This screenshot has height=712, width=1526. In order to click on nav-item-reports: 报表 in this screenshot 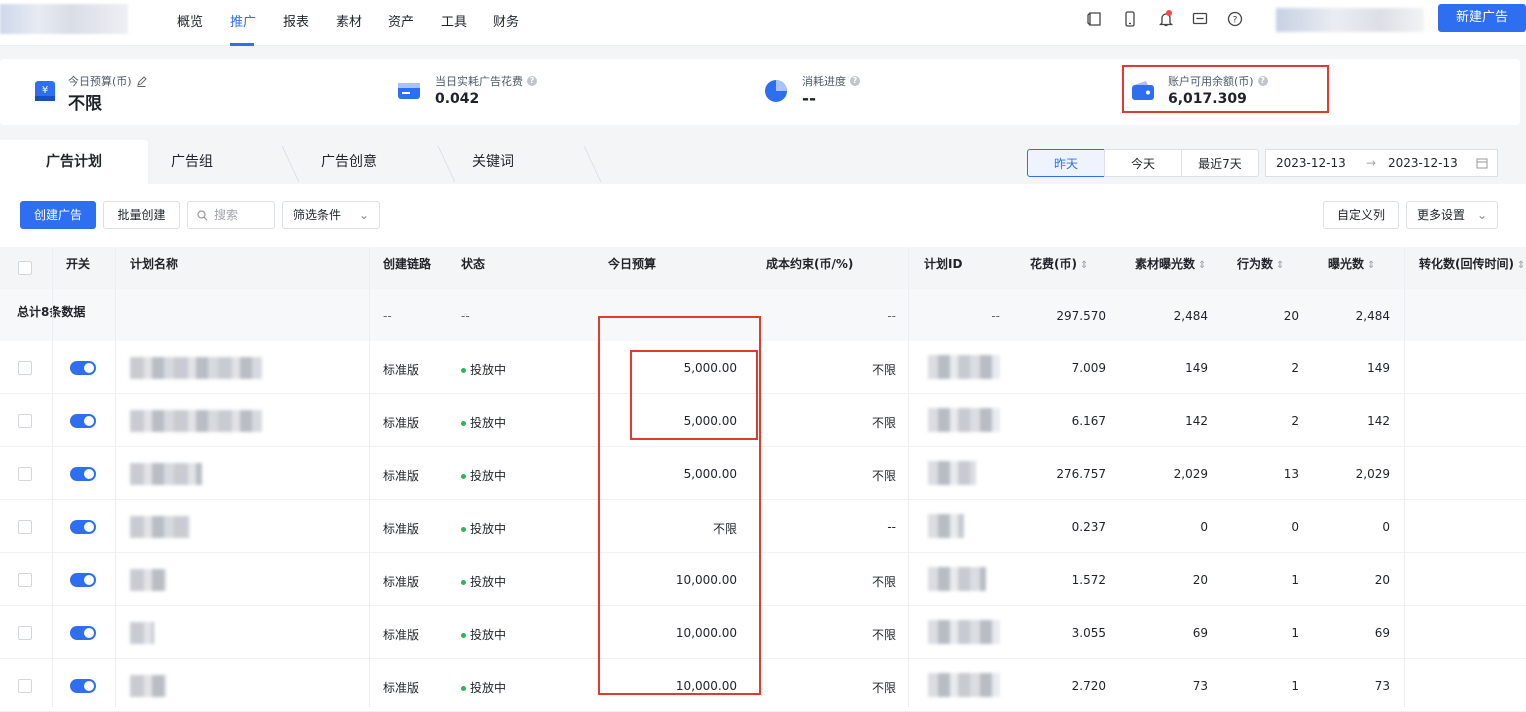, I will do `click(296, 20)`.